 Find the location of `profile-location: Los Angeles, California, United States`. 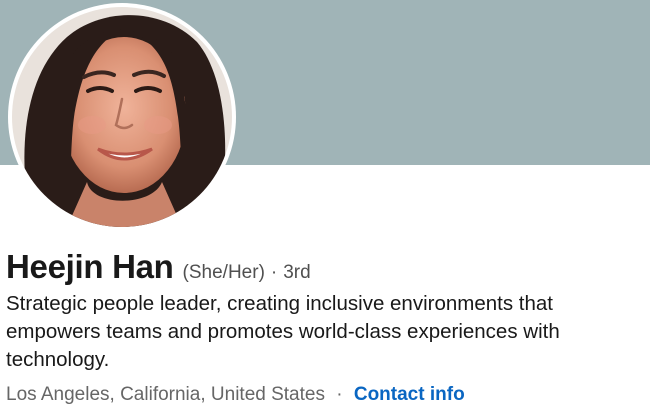

profile-location: Los Angeles, California, United States is located at coordinates (165, 394).